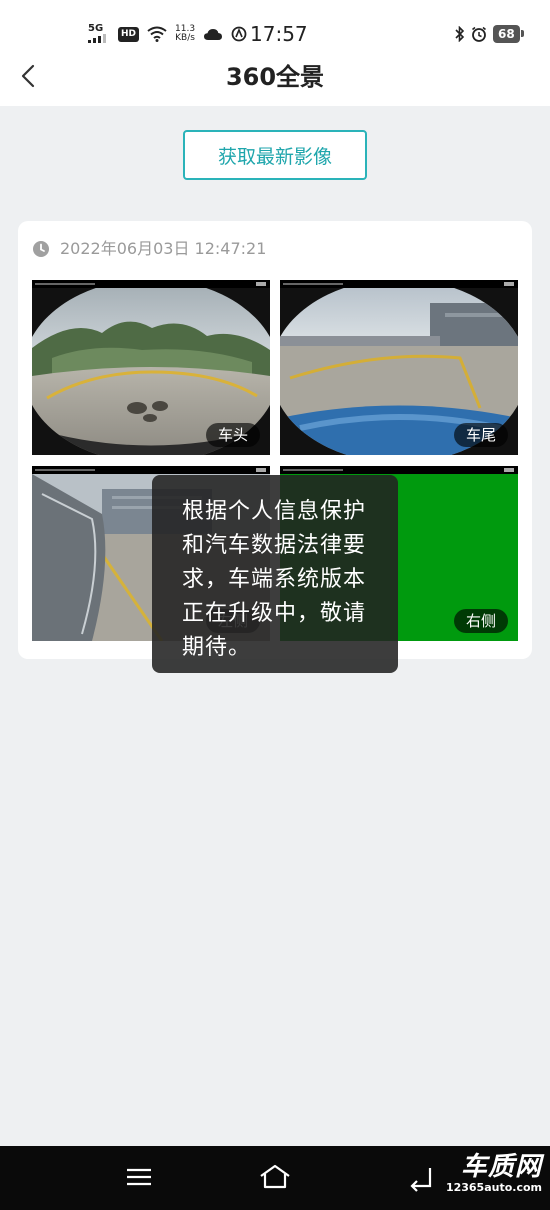 The image size is (550, 1210). I want to click on status-left: 5G HD 11.3 KB/s, so click(167, 34).